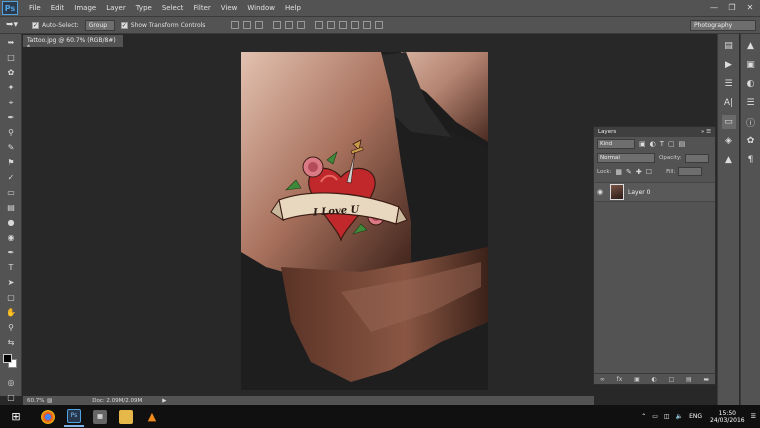 This screenshot has height=428, width=760. Describe the element at coordinates (11, 132) in the screenshot. I see `healing-brush-tool-icon: ⚲` at that location.